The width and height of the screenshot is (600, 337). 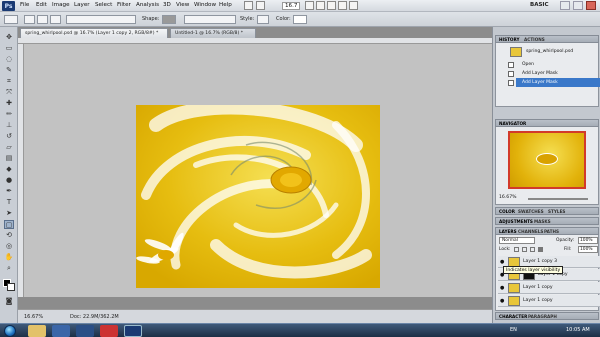 I want to click on tool-preset-picker, so click(x=11, y=19).